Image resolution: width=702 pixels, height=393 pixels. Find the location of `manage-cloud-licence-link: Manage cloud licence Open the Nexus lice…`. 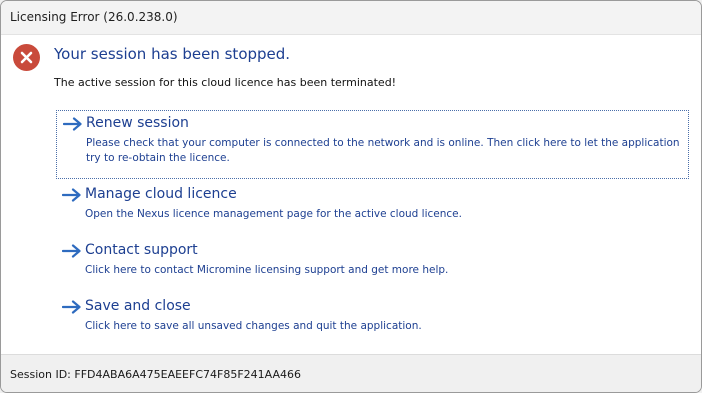

manage-cloud-licence-link: Manage cloud licence Open the Nexus lice… is located at coordinates (372, 206).